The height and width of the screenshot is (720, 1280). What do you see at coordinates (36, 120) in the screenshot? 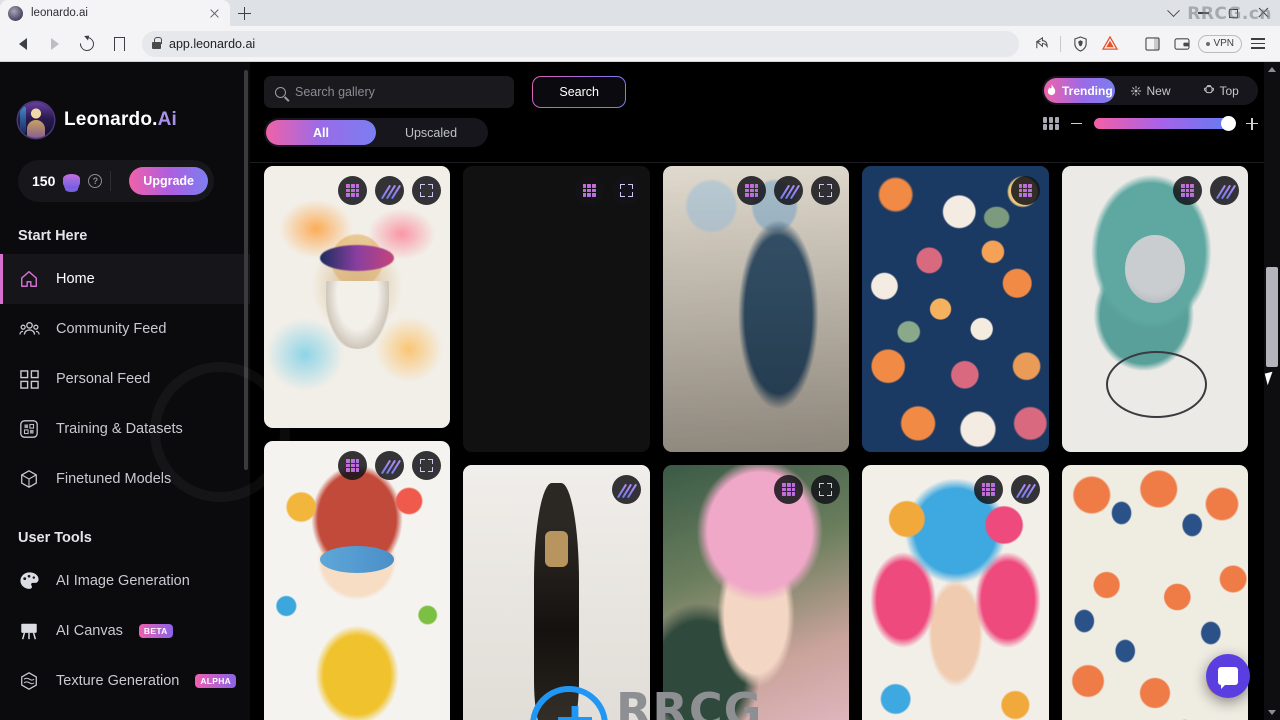
I see `leonardo-logo-icon` at bounding box center [36, 120].